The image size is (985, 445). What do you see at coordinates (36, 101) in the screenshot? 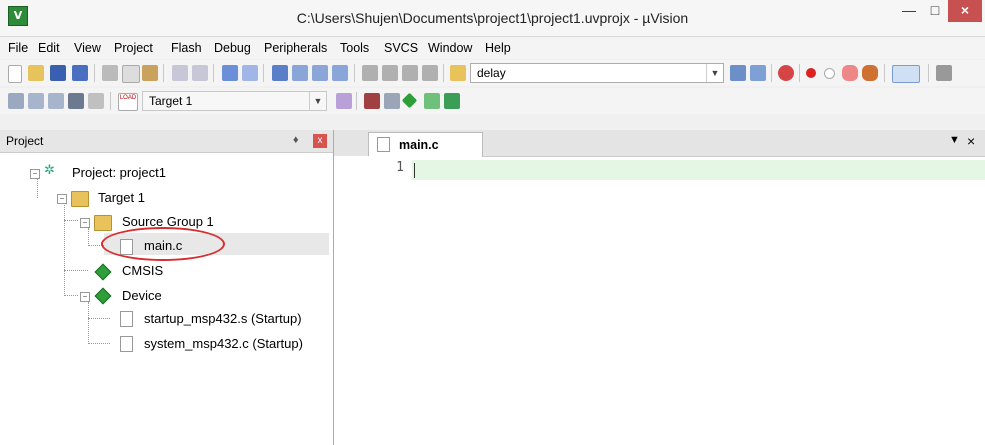
I see `build-icon` at bounding box center [36, 101].